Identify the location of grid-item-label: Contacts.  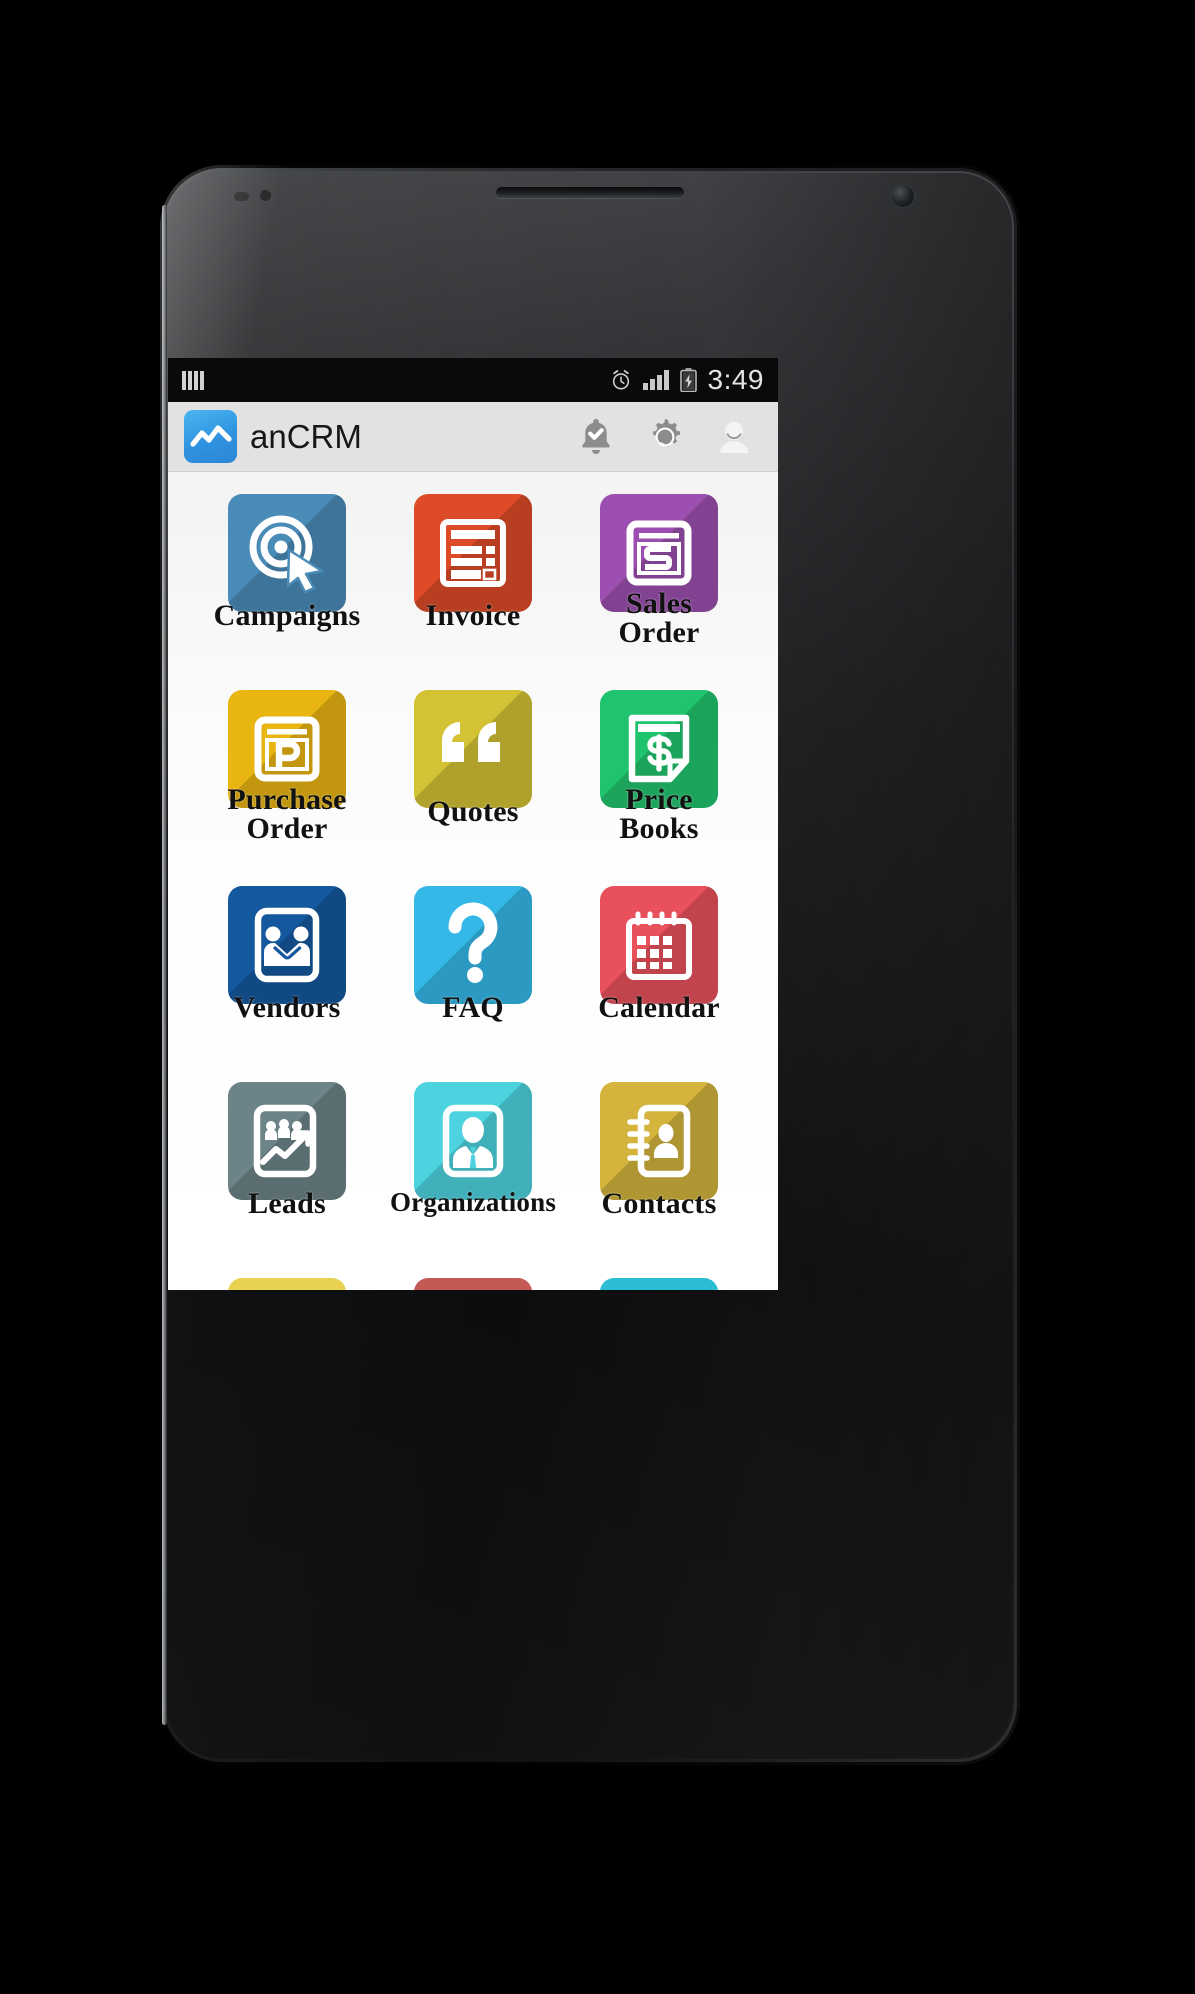
(659, 1203).